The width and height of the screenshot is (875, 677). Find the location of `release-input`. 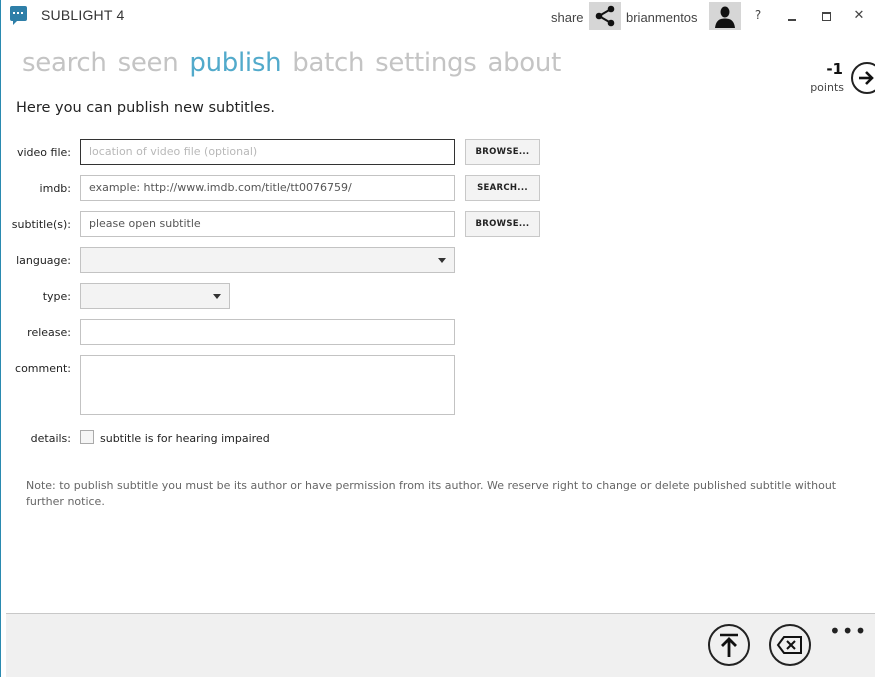

release-input is located at coordinates (267, 332).